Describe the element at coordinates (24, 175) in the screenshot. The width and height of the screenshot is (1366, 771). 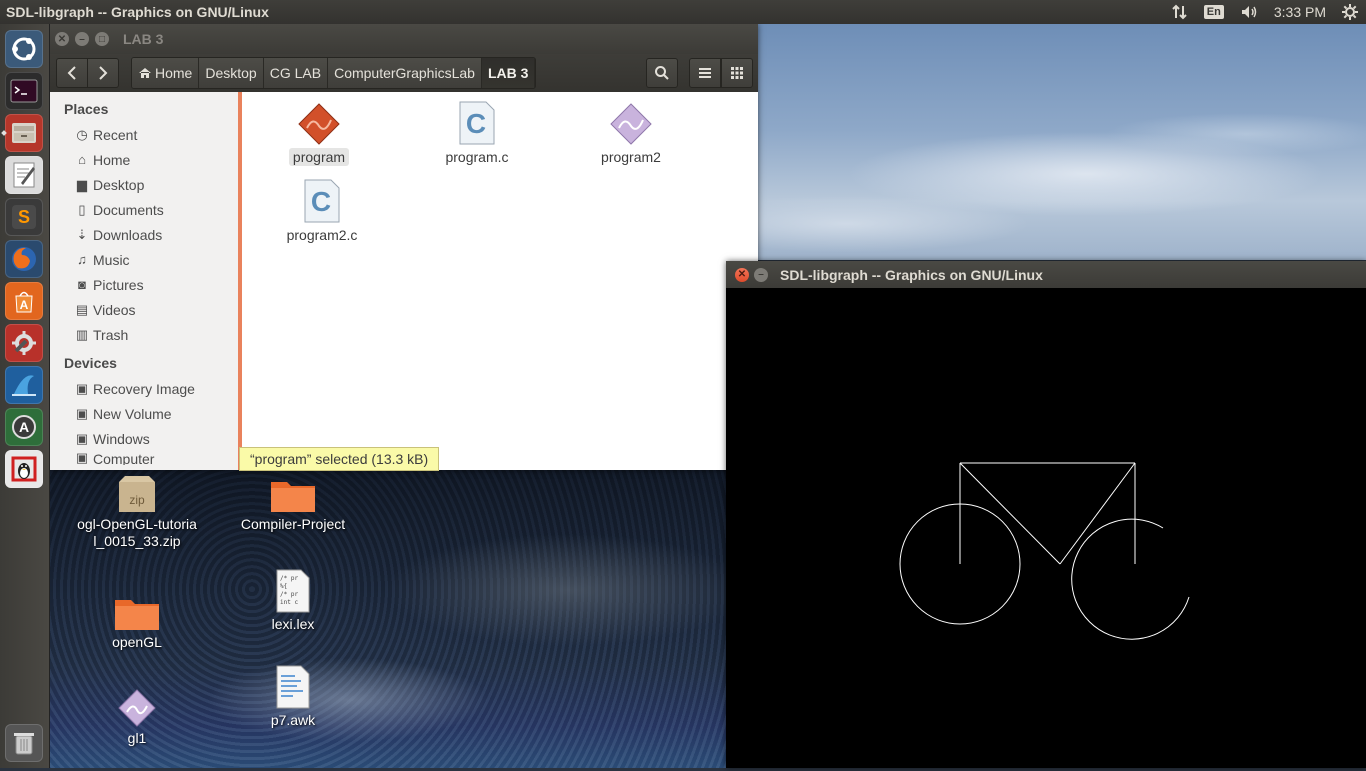
I see `text-editor-icon` at that location.